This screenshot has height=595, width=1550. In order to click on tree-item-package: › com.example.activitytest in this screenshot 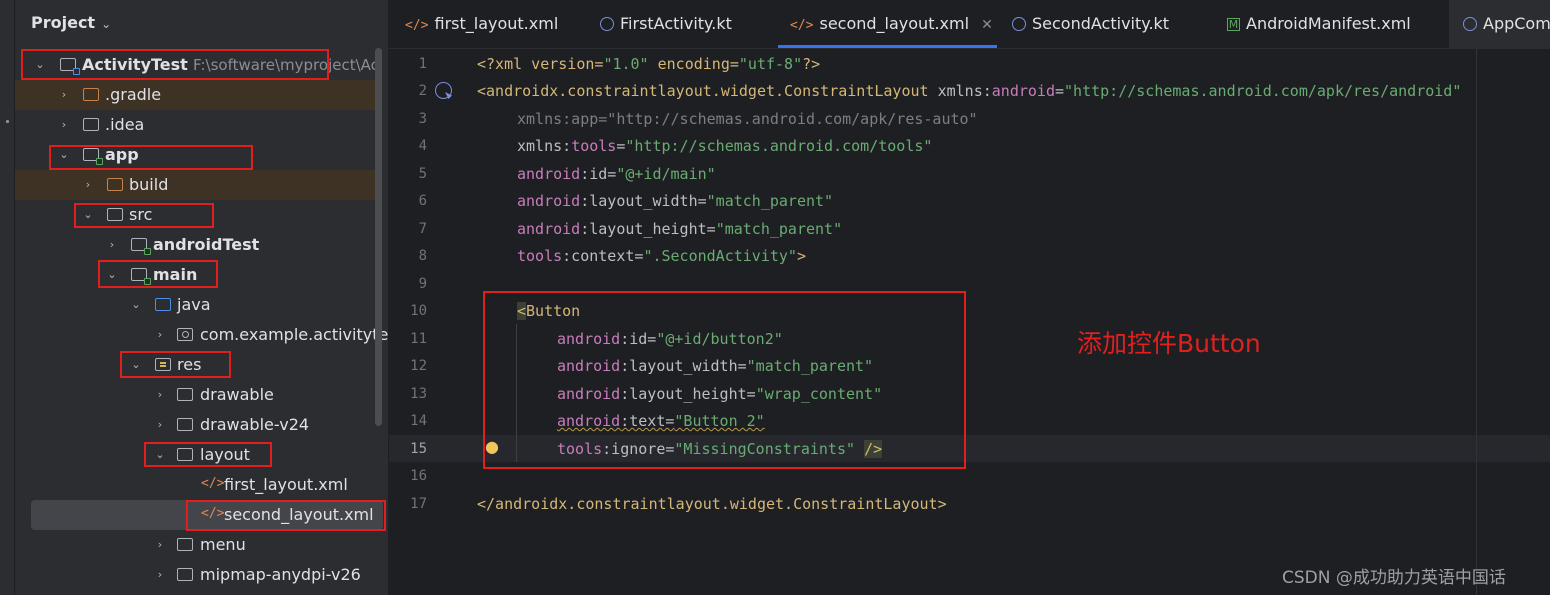, I will do `click(201, 335)`.